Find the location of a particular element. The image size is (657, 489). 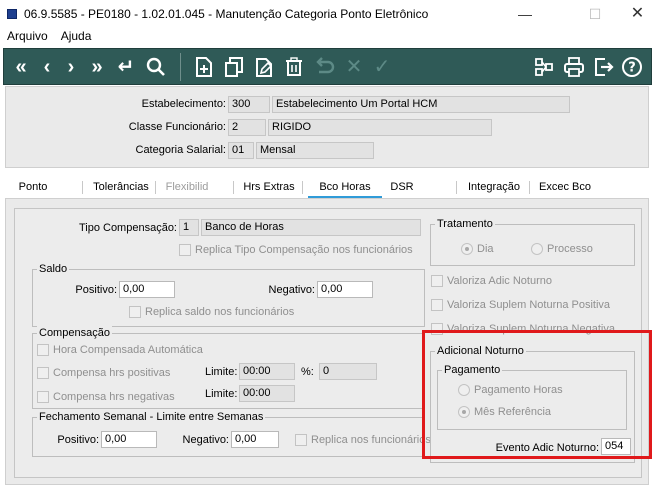

app-icon is located at coordinates (12, 14).